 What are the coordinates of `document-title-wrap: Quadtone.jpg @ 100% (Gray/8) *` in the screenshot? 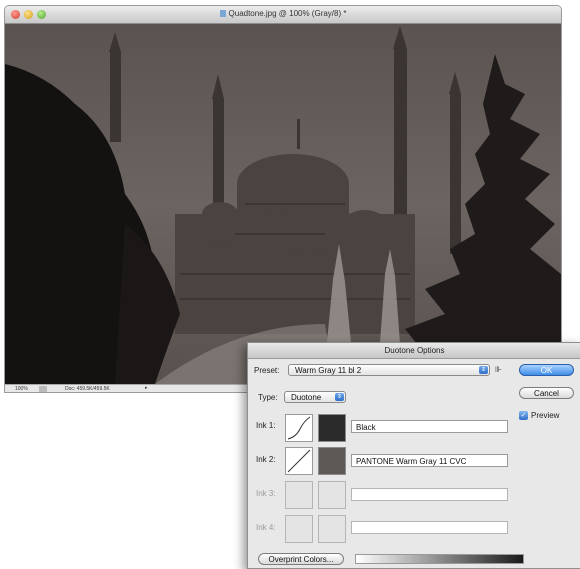 It's located at (283, 13).